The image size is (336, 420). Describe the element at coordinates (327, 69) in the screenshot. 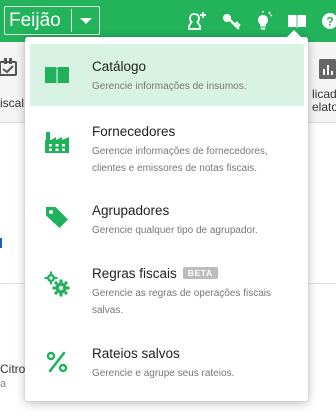

I see `report-icon` at that location.